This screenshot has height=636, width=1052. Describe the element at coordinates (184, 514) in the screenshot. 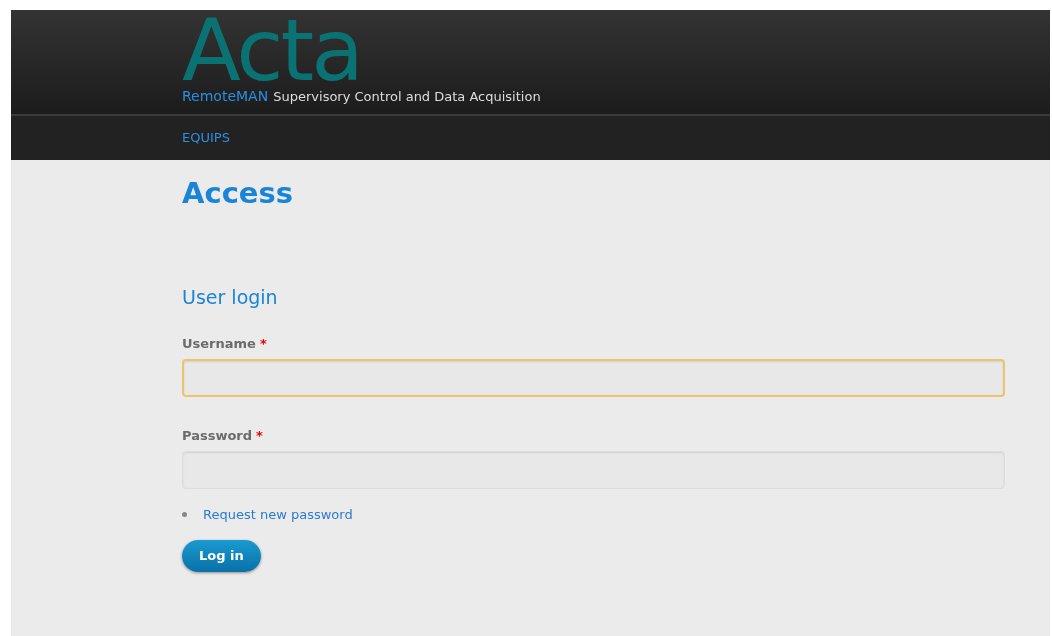

I see `bullet-icon` at that location.